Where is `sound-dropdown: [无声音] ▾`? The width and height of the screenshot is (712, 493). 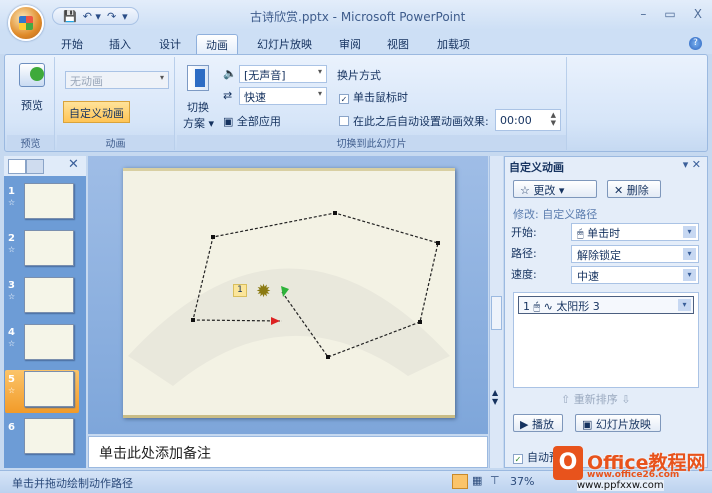
sound-dropdown: [无声音] ▾ is located at coordinates (283, 74).